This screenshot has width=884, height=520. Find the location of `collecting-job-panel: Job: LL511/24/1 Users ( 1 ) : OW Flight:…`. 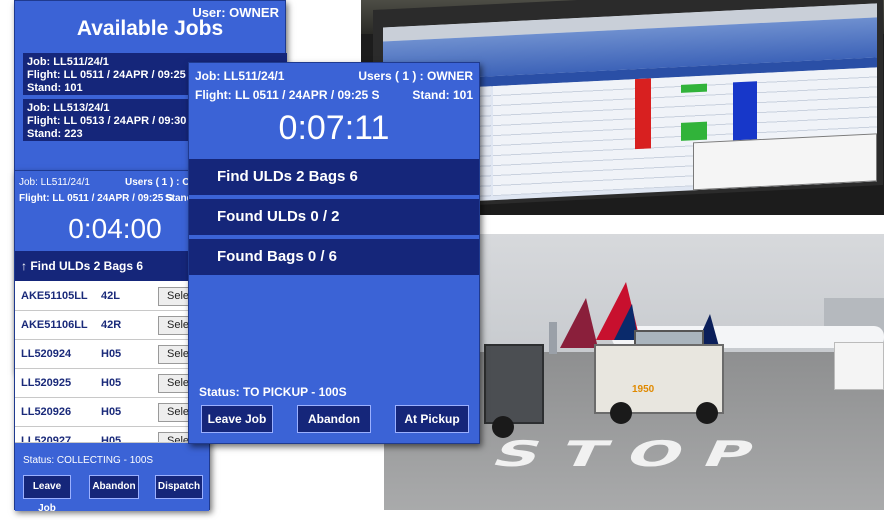

collecting-job-panel: Job: LL511/24/1 Users ( 1 ) : OW Flight:… is located at coordinates (112, 342).